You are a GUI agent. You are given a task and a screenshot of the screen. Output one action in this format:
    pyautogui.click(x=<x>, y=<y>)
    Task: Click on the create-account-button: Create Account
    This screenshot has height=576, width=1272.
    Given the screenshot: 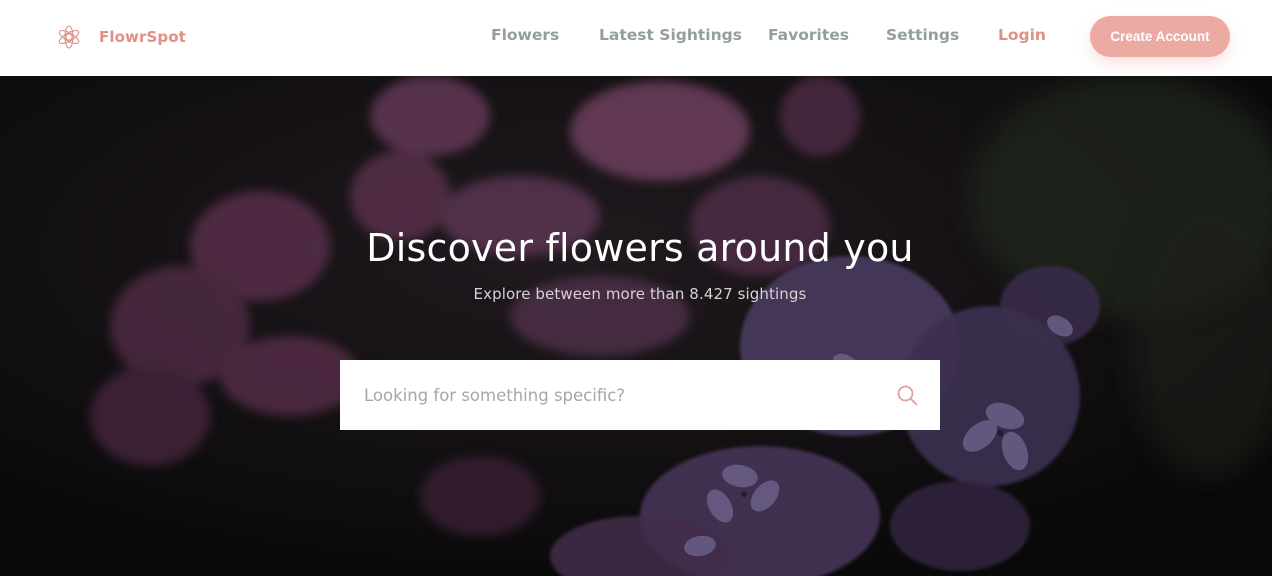 What is the action you would take?
    pyautogui.click(x=1160, y=36)
    